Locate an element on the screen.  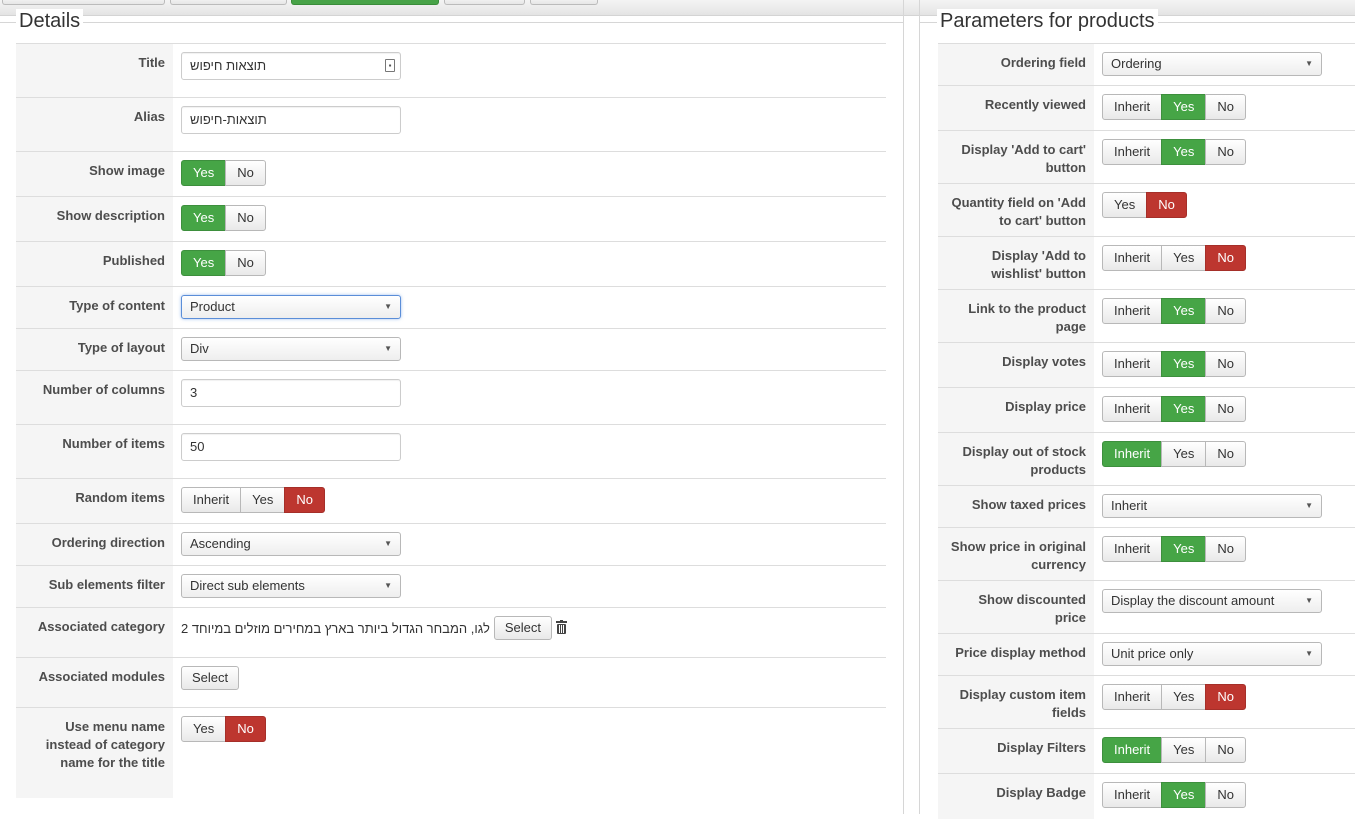
display-filters-no-button: No is located at coordinates (1225, 750).